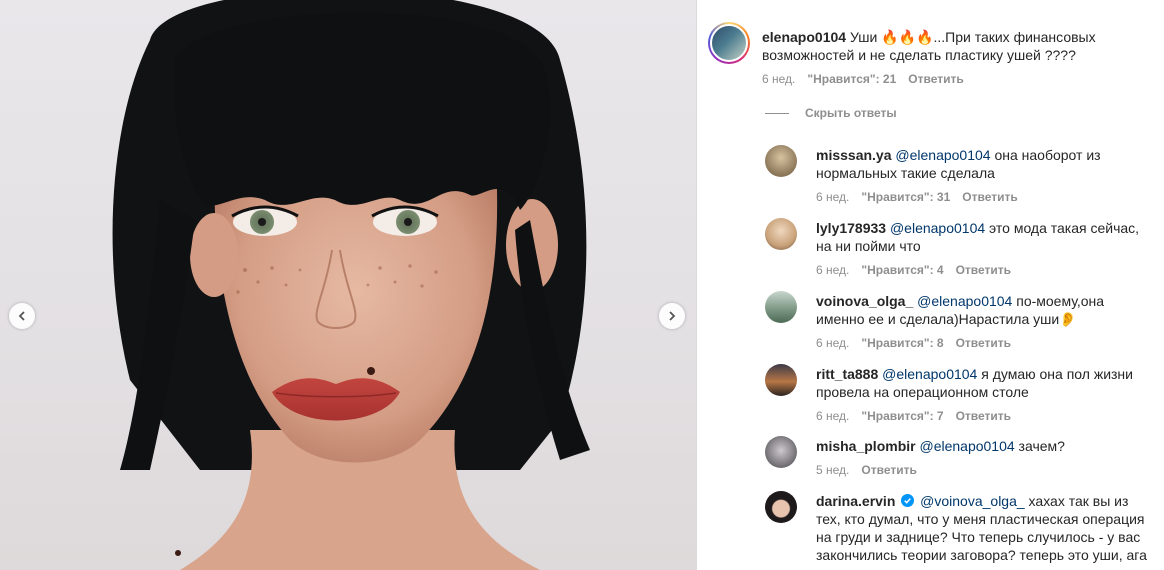 The image size is (1164, 570). What do you see at coordinates (1068, 319) in the screenshot?
I see `ear-emoji: 👂` at bounding box center [1068, 319].